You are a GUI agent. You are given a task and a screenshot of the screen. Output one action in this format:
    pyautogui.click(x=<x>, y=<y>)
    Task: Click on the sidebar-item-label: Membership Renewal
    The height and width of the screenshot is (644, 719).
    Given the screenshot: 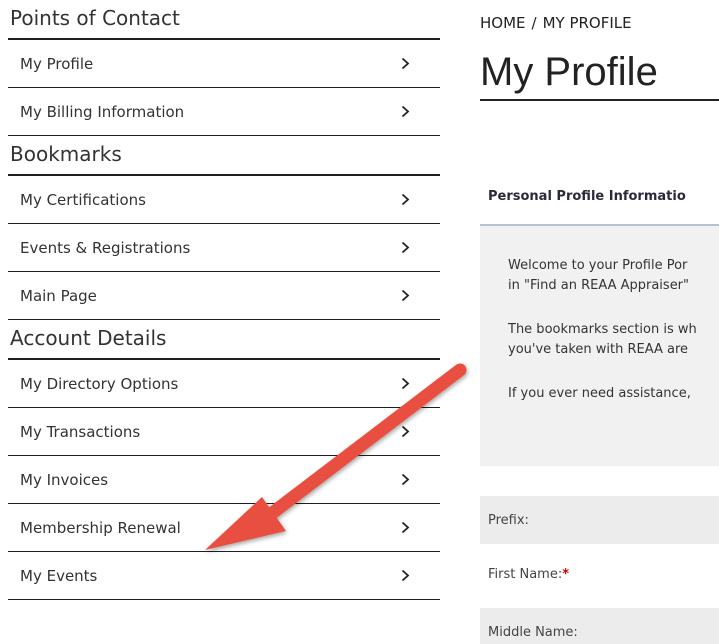 What is the action you would take?
    pyautogui.click(x=100, y=527)
    